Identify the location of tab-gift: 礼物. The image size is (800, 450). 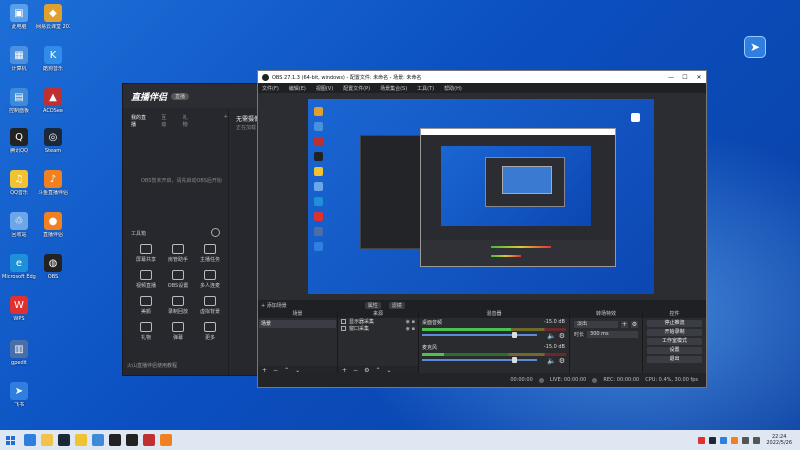
(187, 121).